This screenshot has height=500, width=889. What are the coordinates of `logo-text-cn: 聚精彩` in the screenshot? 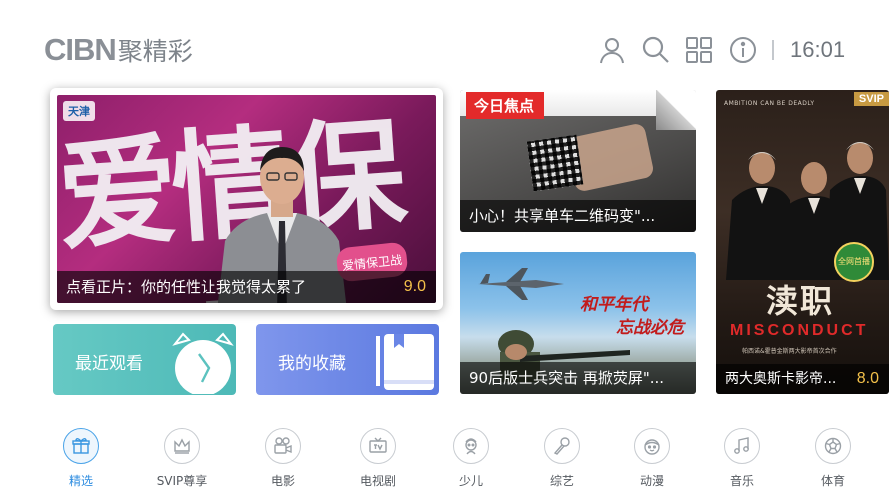 It's located at (155, 51).